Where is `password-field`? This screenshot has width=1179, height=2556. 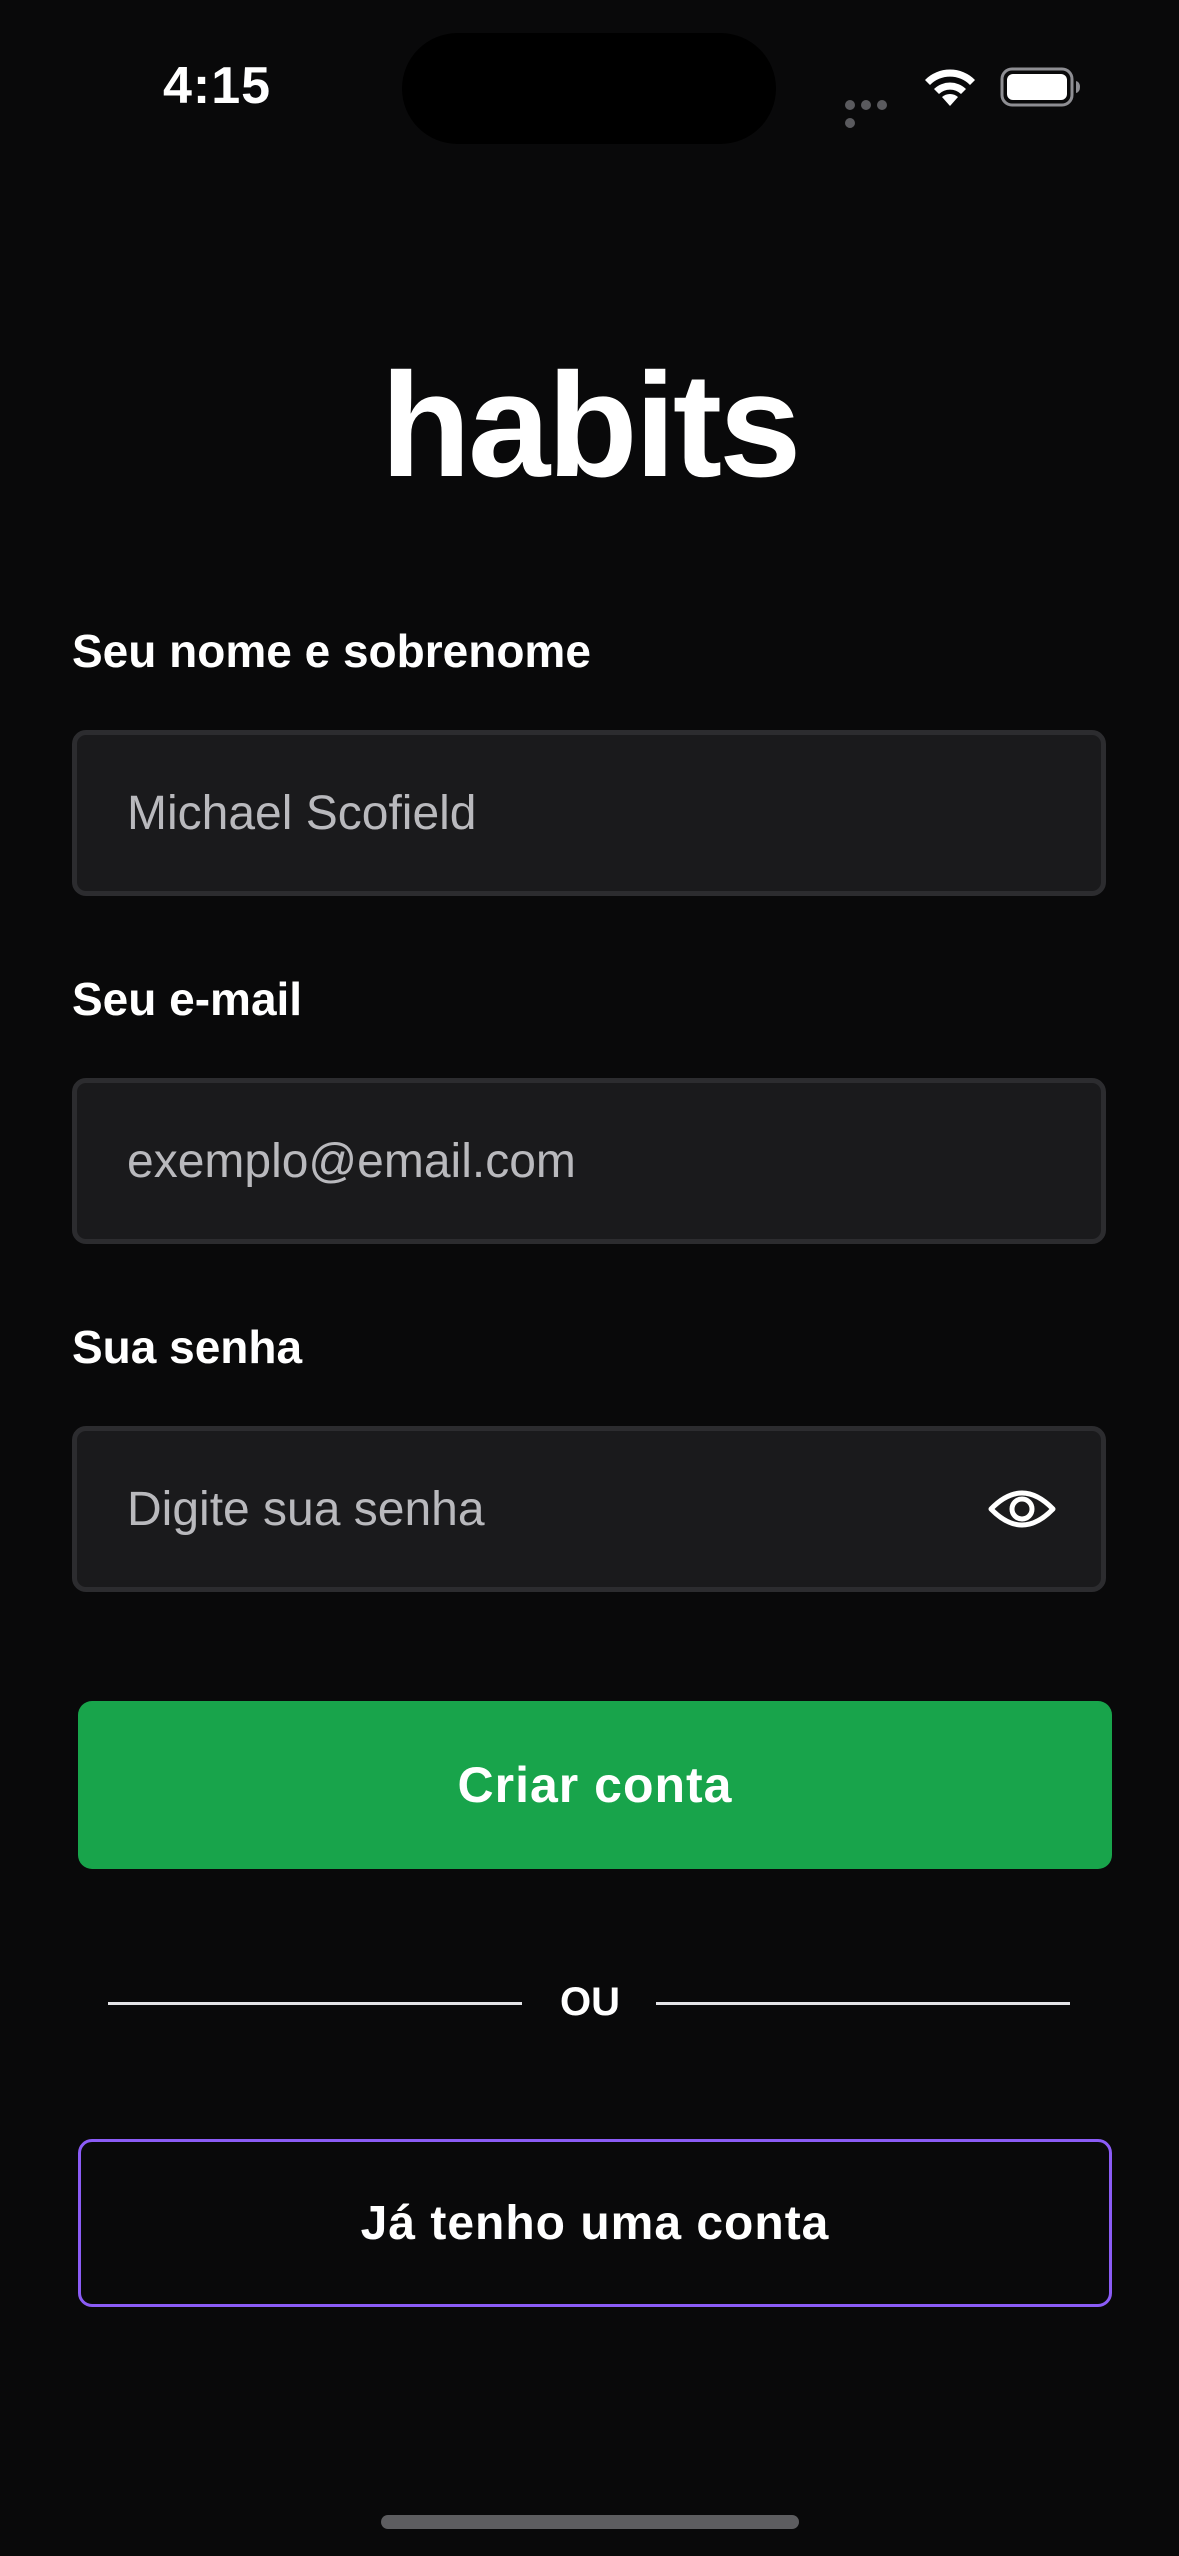
password-field is located at coordinates (589, 1509).